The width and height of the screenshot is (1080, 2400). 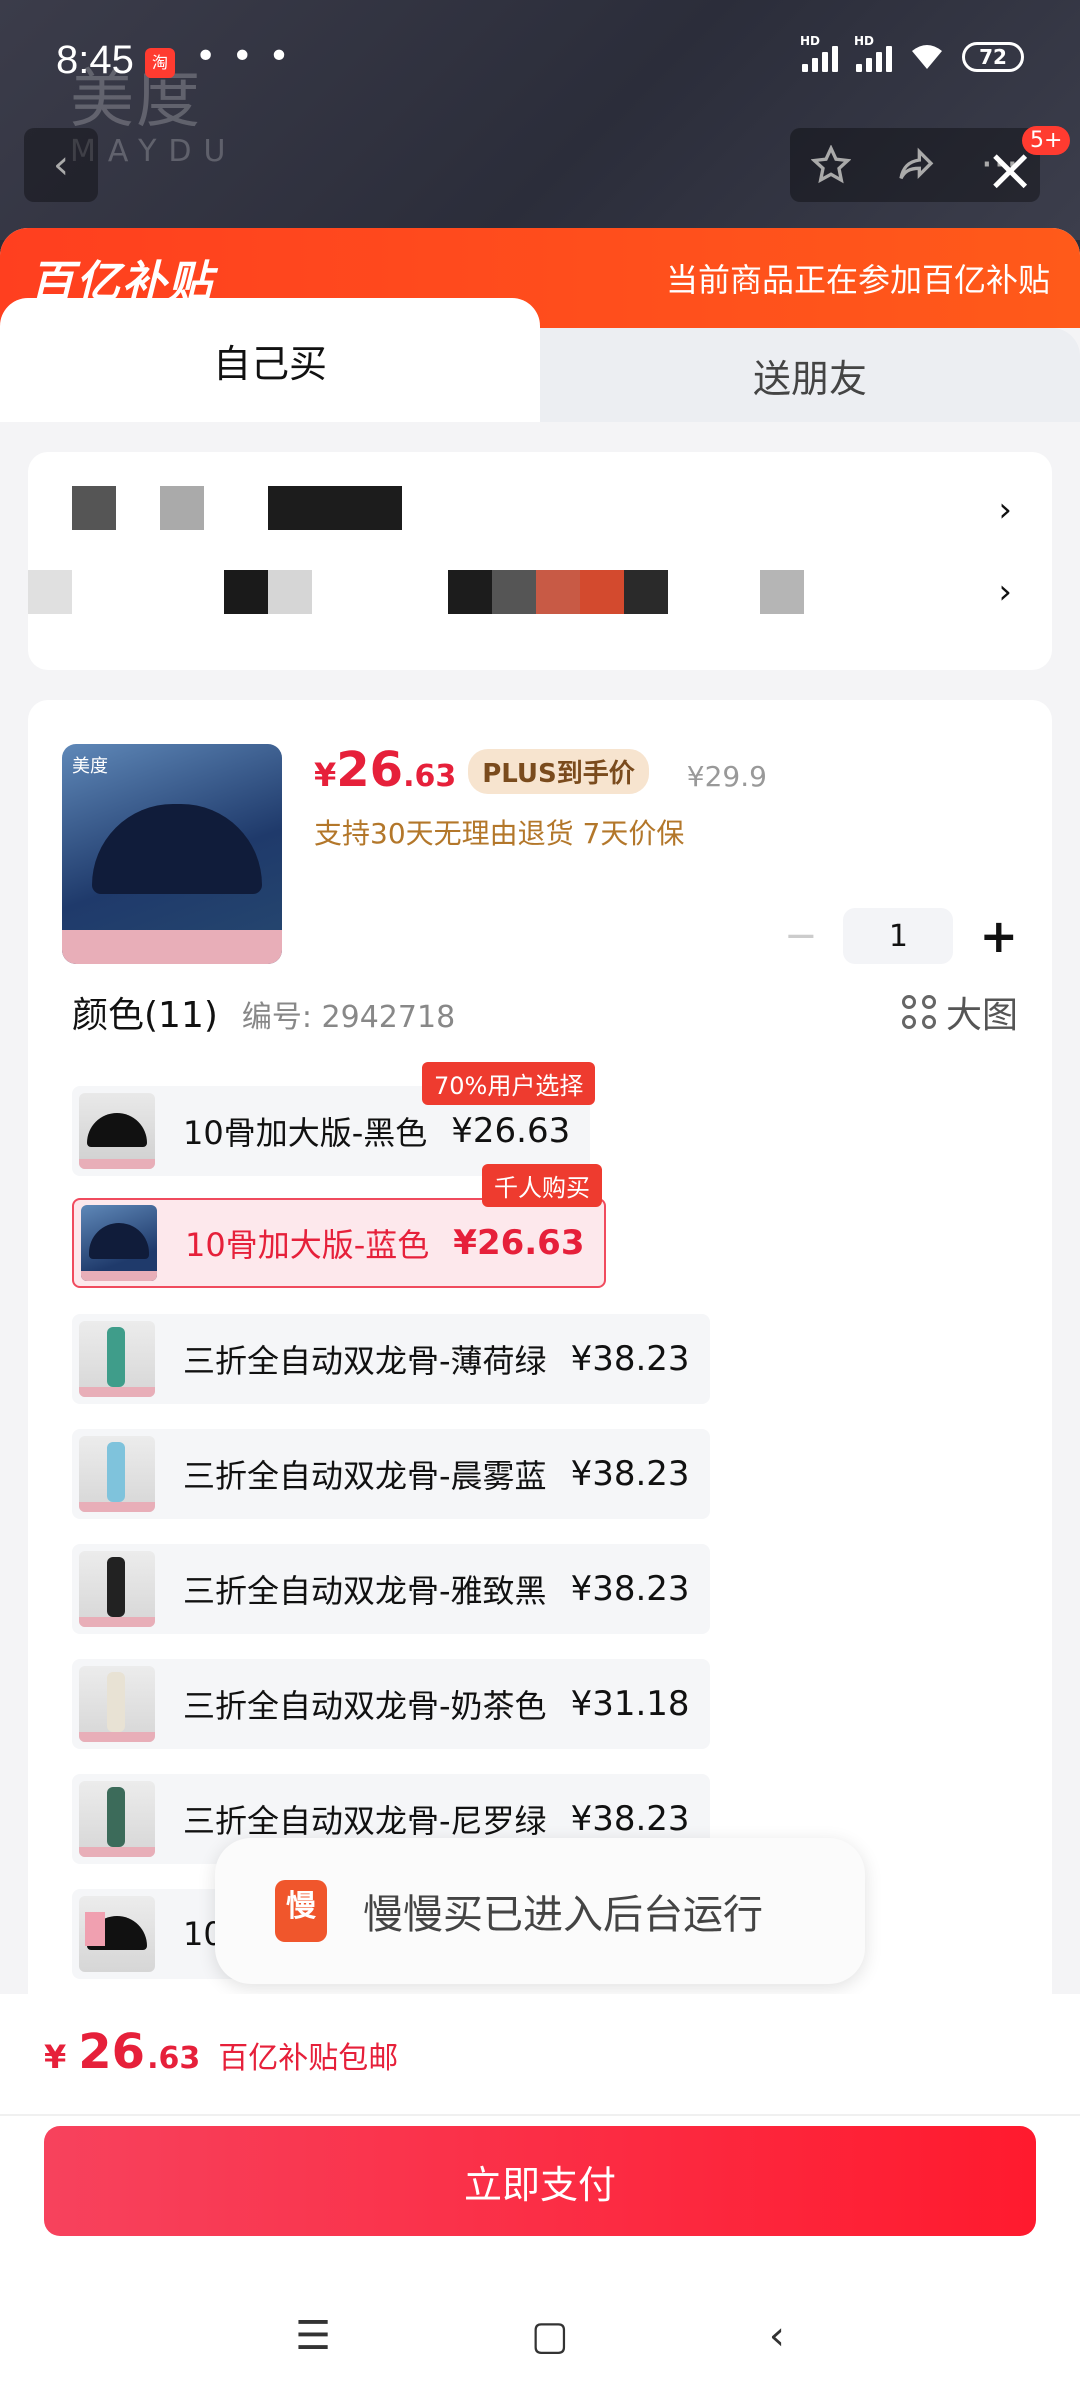 I want to click on big-image-label: 大图, so click(x=981, y=1015).